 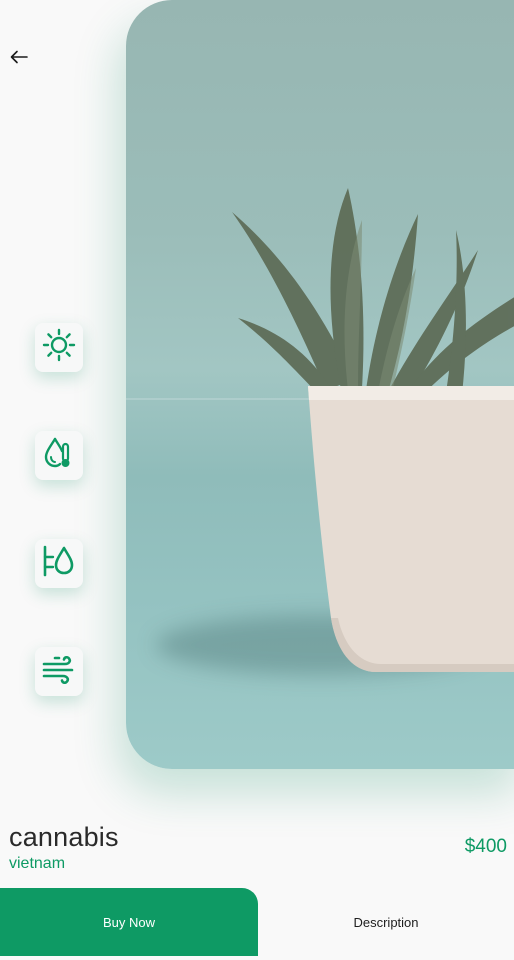 I want to click on product-name: cannabis, so click(x=64, y=837).